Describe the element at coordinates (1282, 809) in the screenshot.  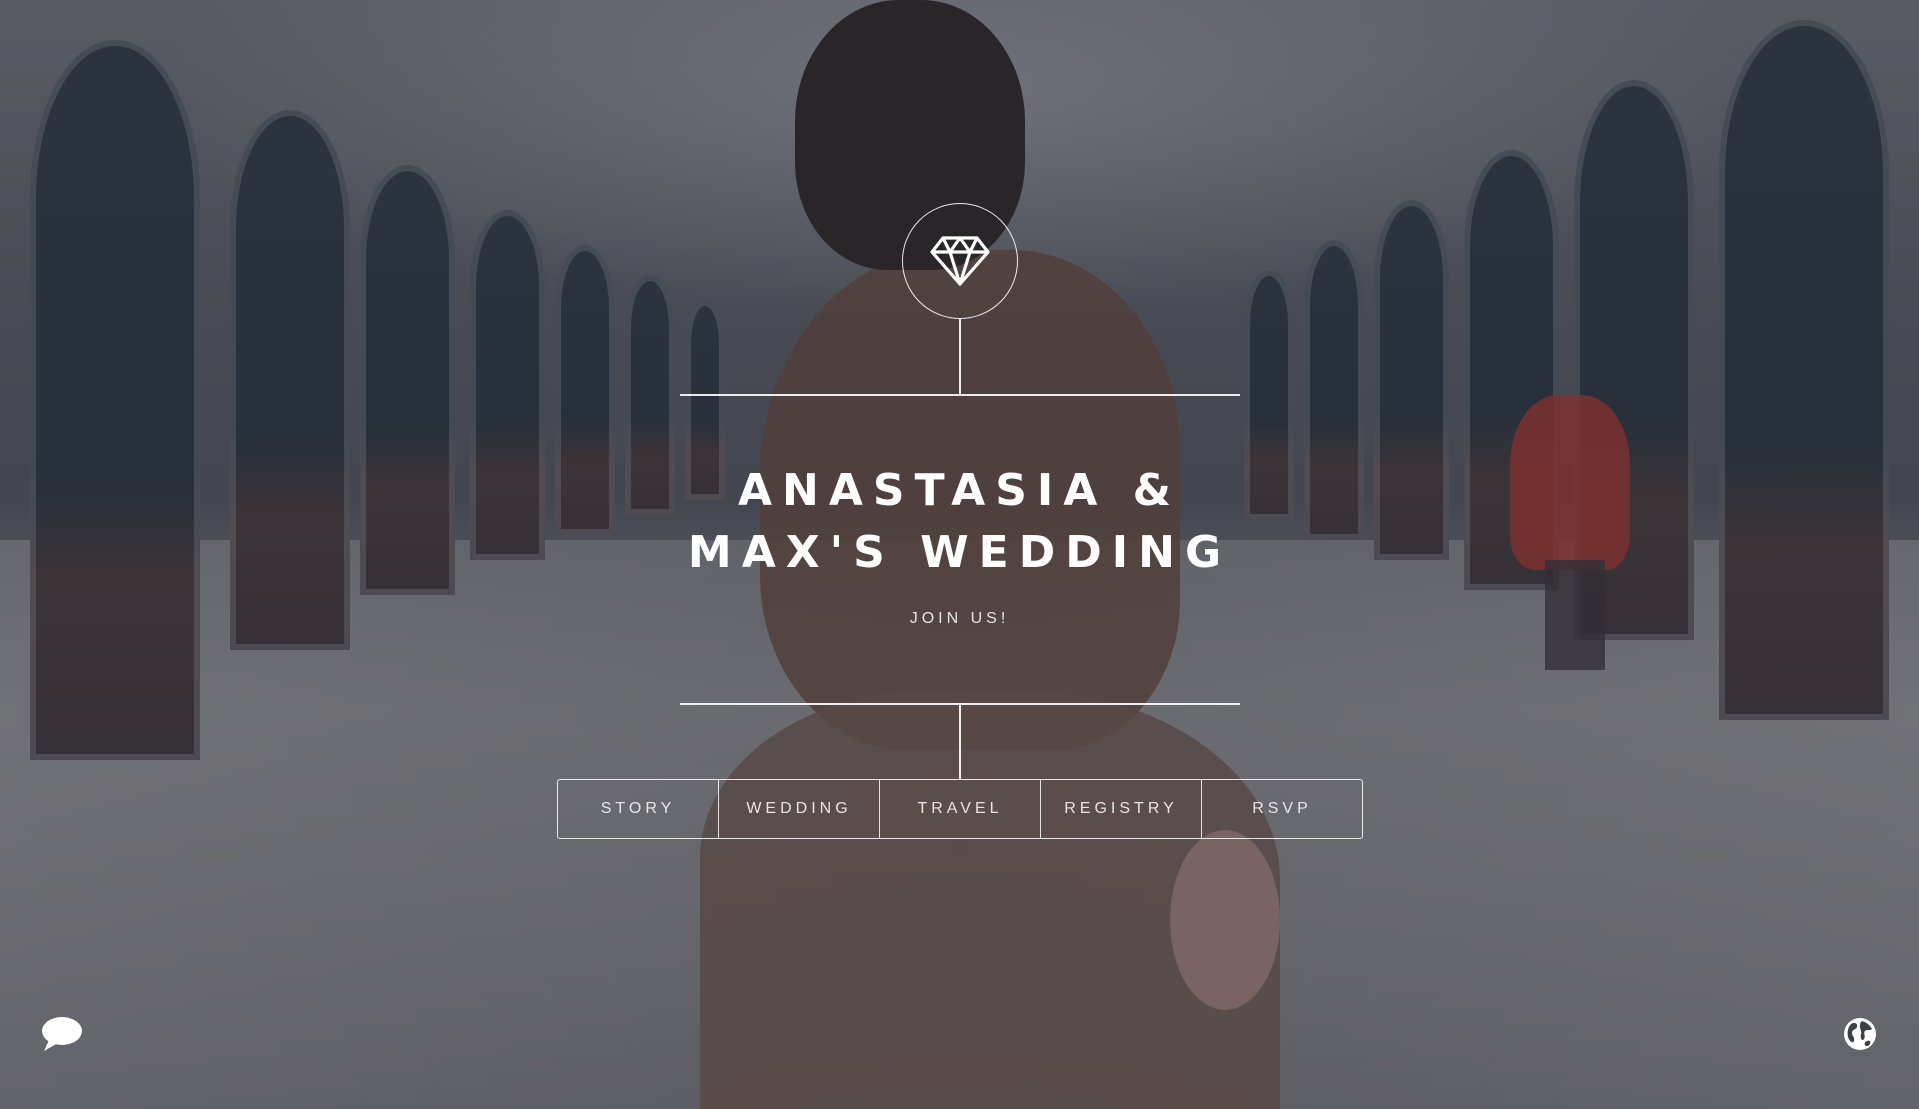
I see `nav-rsvp: RSVP` at that location.